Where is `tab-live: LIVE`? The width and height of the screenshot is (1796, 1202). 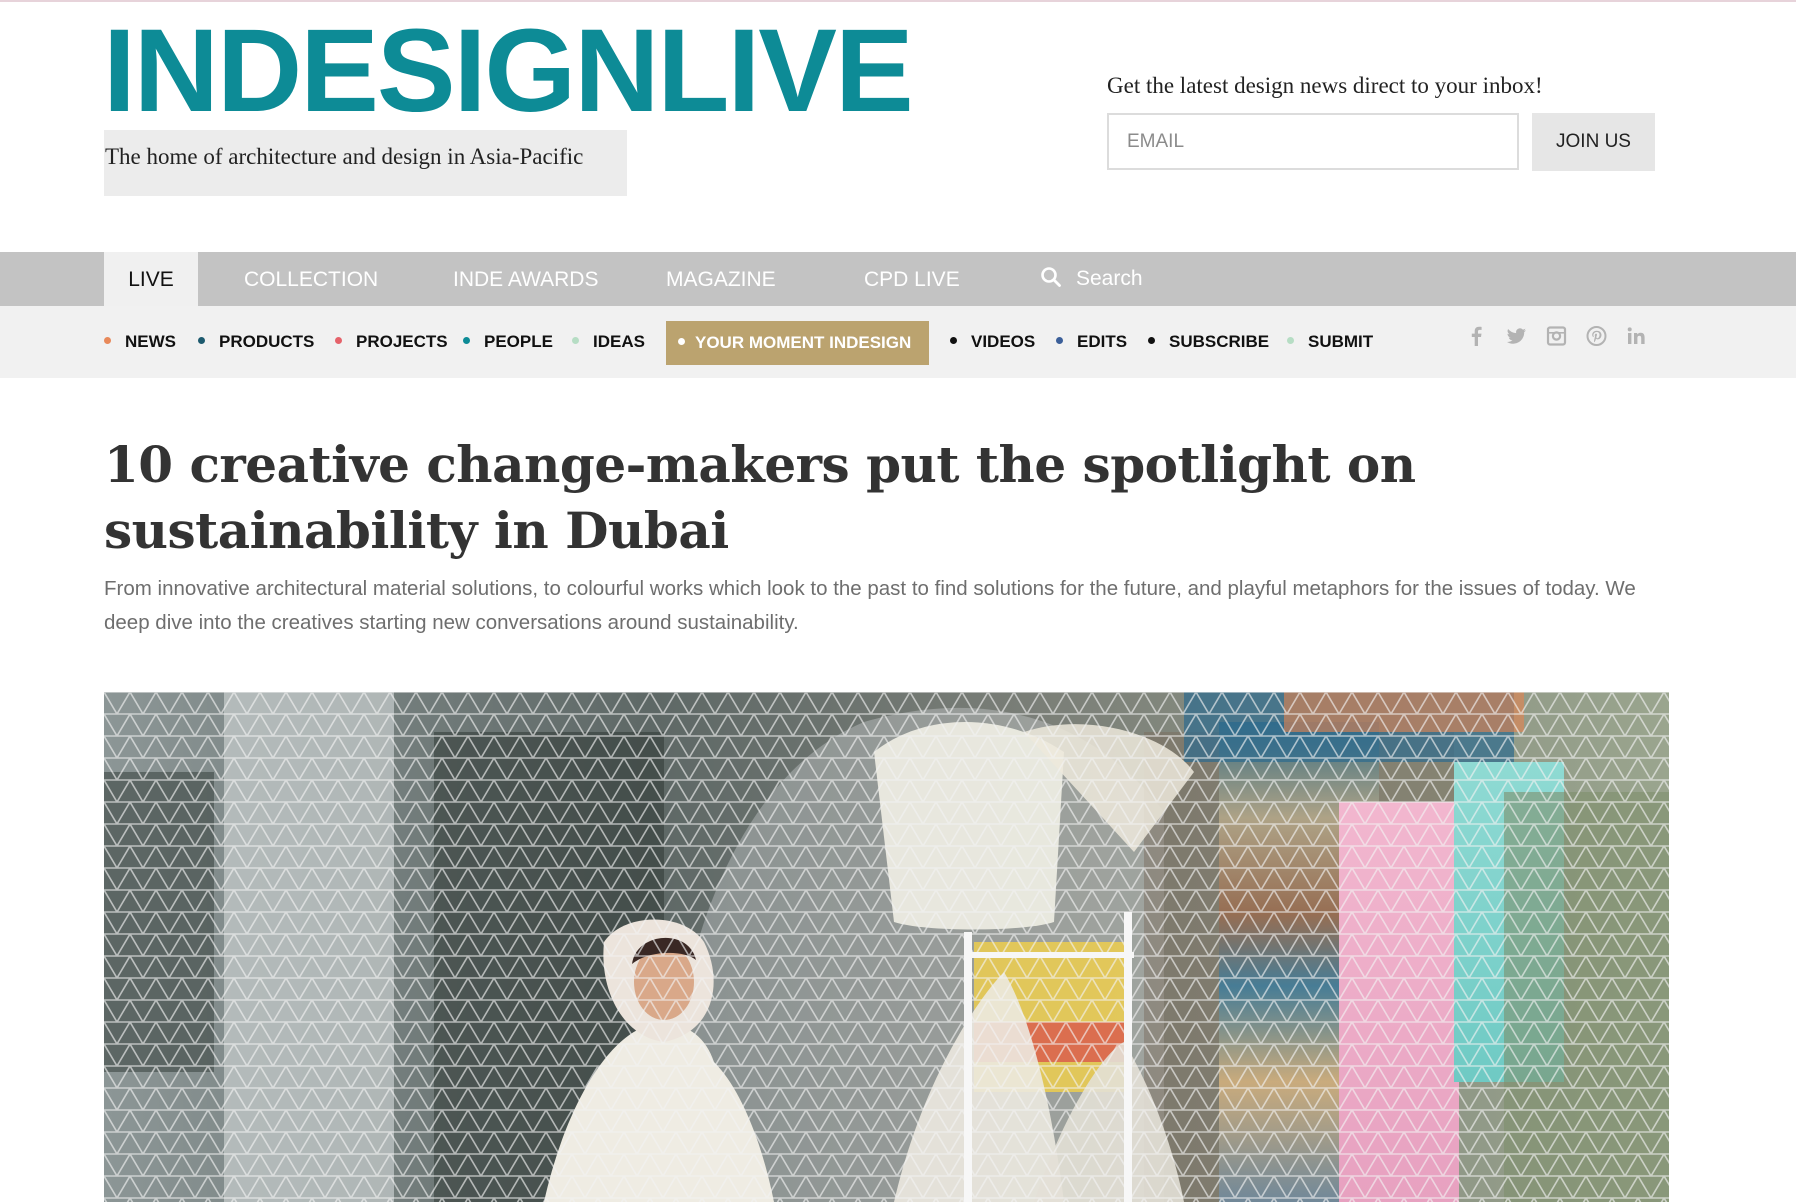
tab-live: LIVE is located at coordinates (151, 279).